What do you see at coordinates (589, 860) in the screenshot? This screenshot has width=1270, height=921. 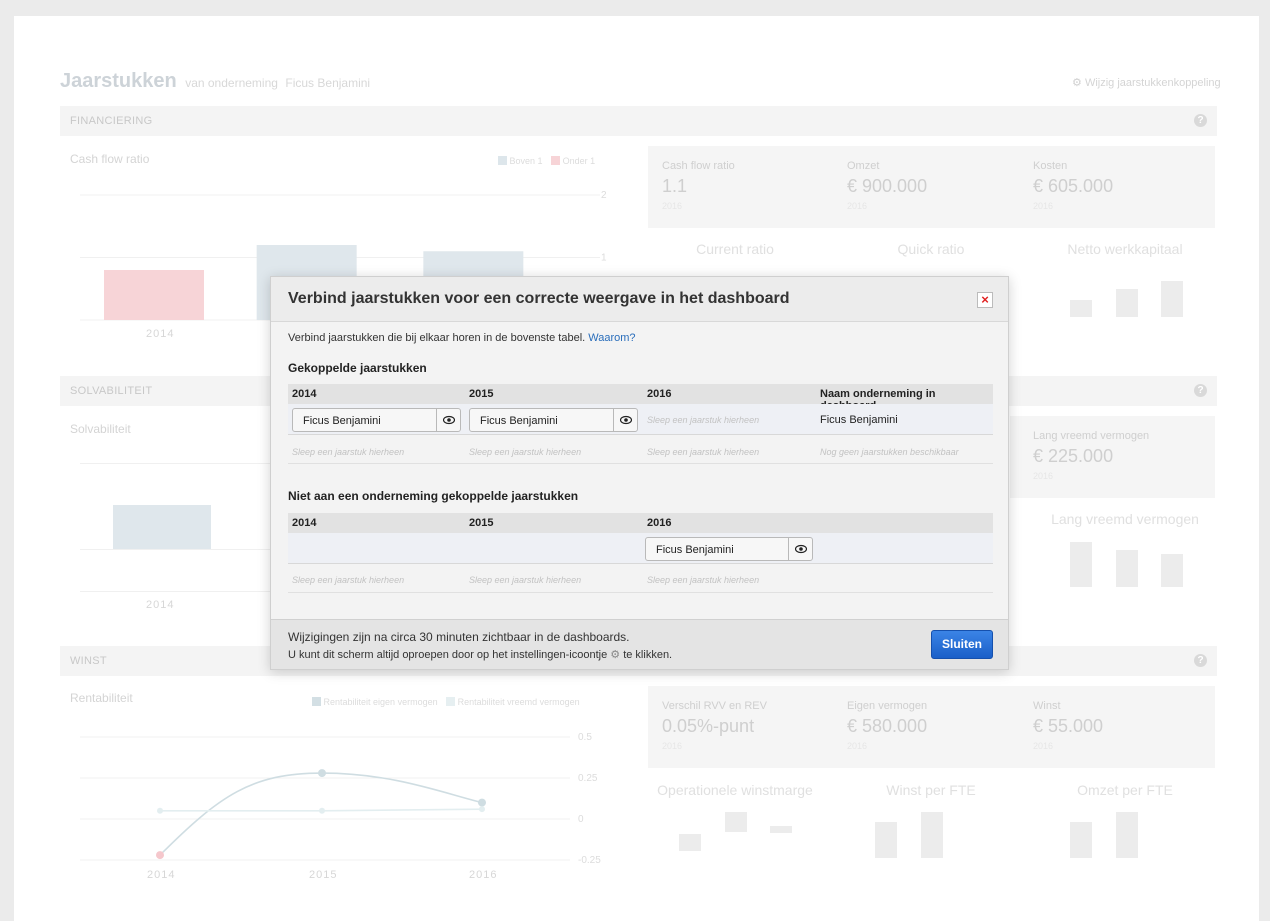 I see `y-tick-label: -0.25` at bounding box center [589, 860].